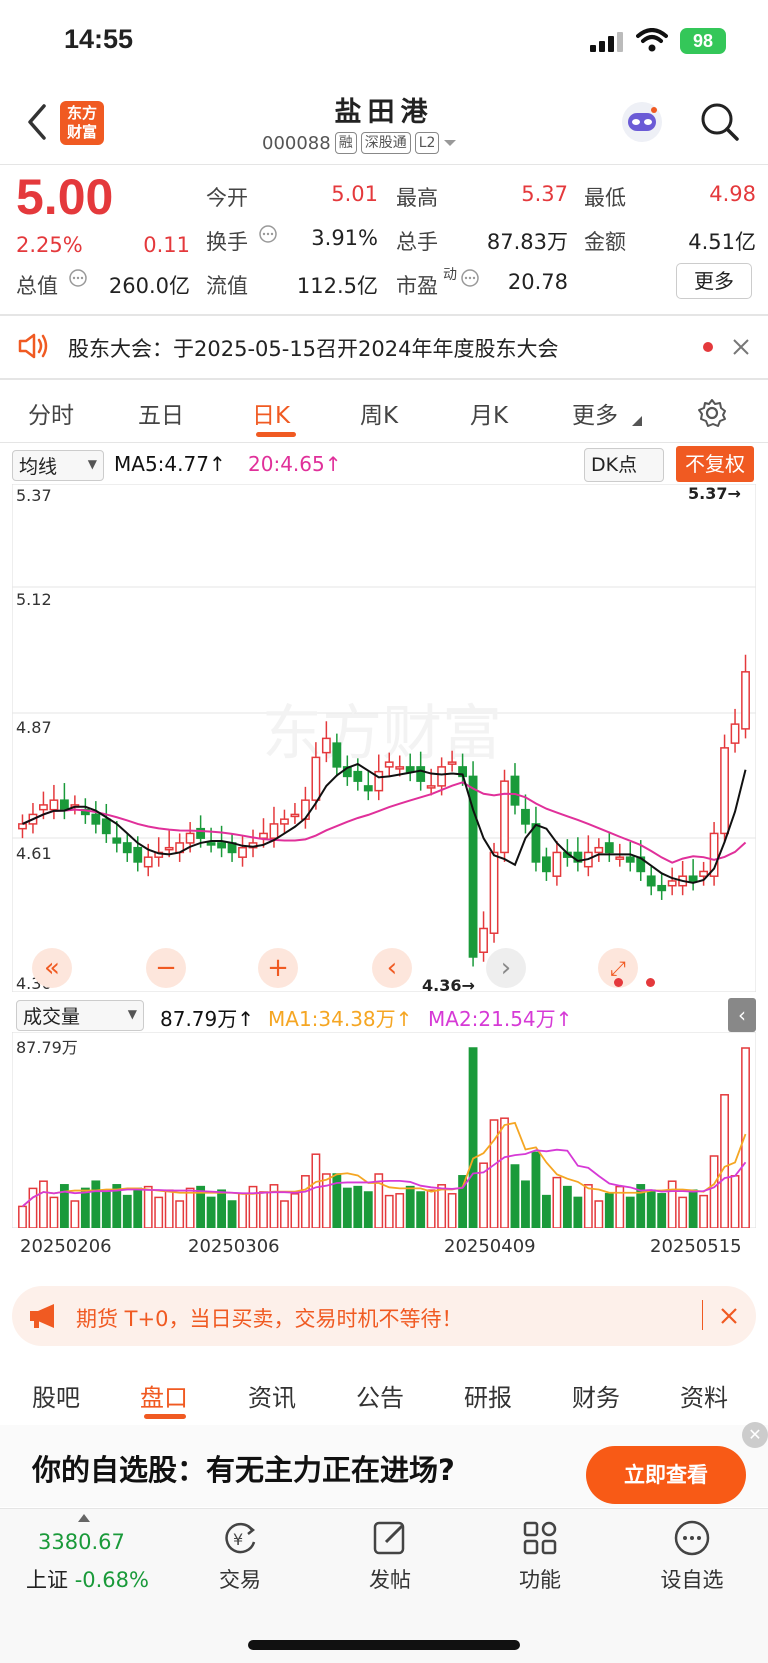 Image resolution: width=768 pixels, height=1663 pixels. What do you see at coordinates (164, 1395) in the screenshot?
I see `tab-orderbook: 盘口` at bounding box center [164, 1395].